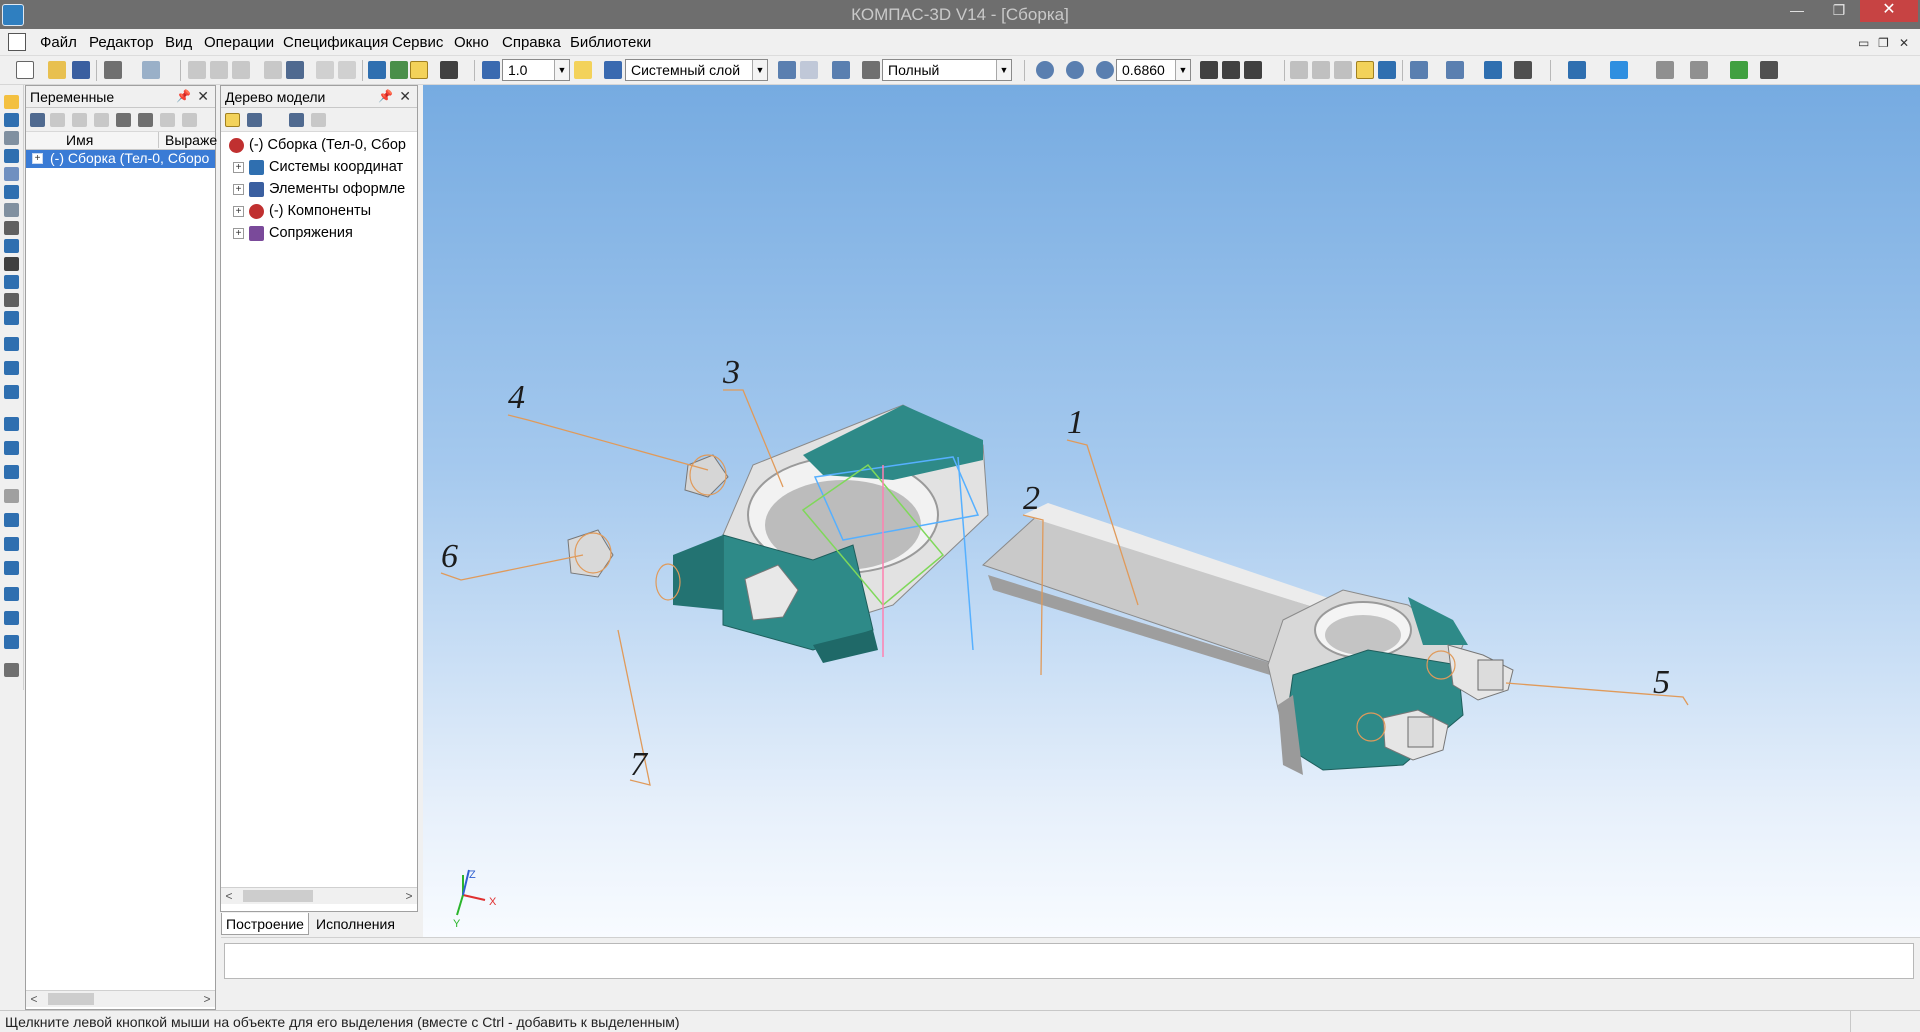 Image resolution: width=1920 pixels, height=1032 pixels. What do you see at coordinates (101, 120) in the screenshot?
I see `pi-icon` at bounding box center [101, 120].